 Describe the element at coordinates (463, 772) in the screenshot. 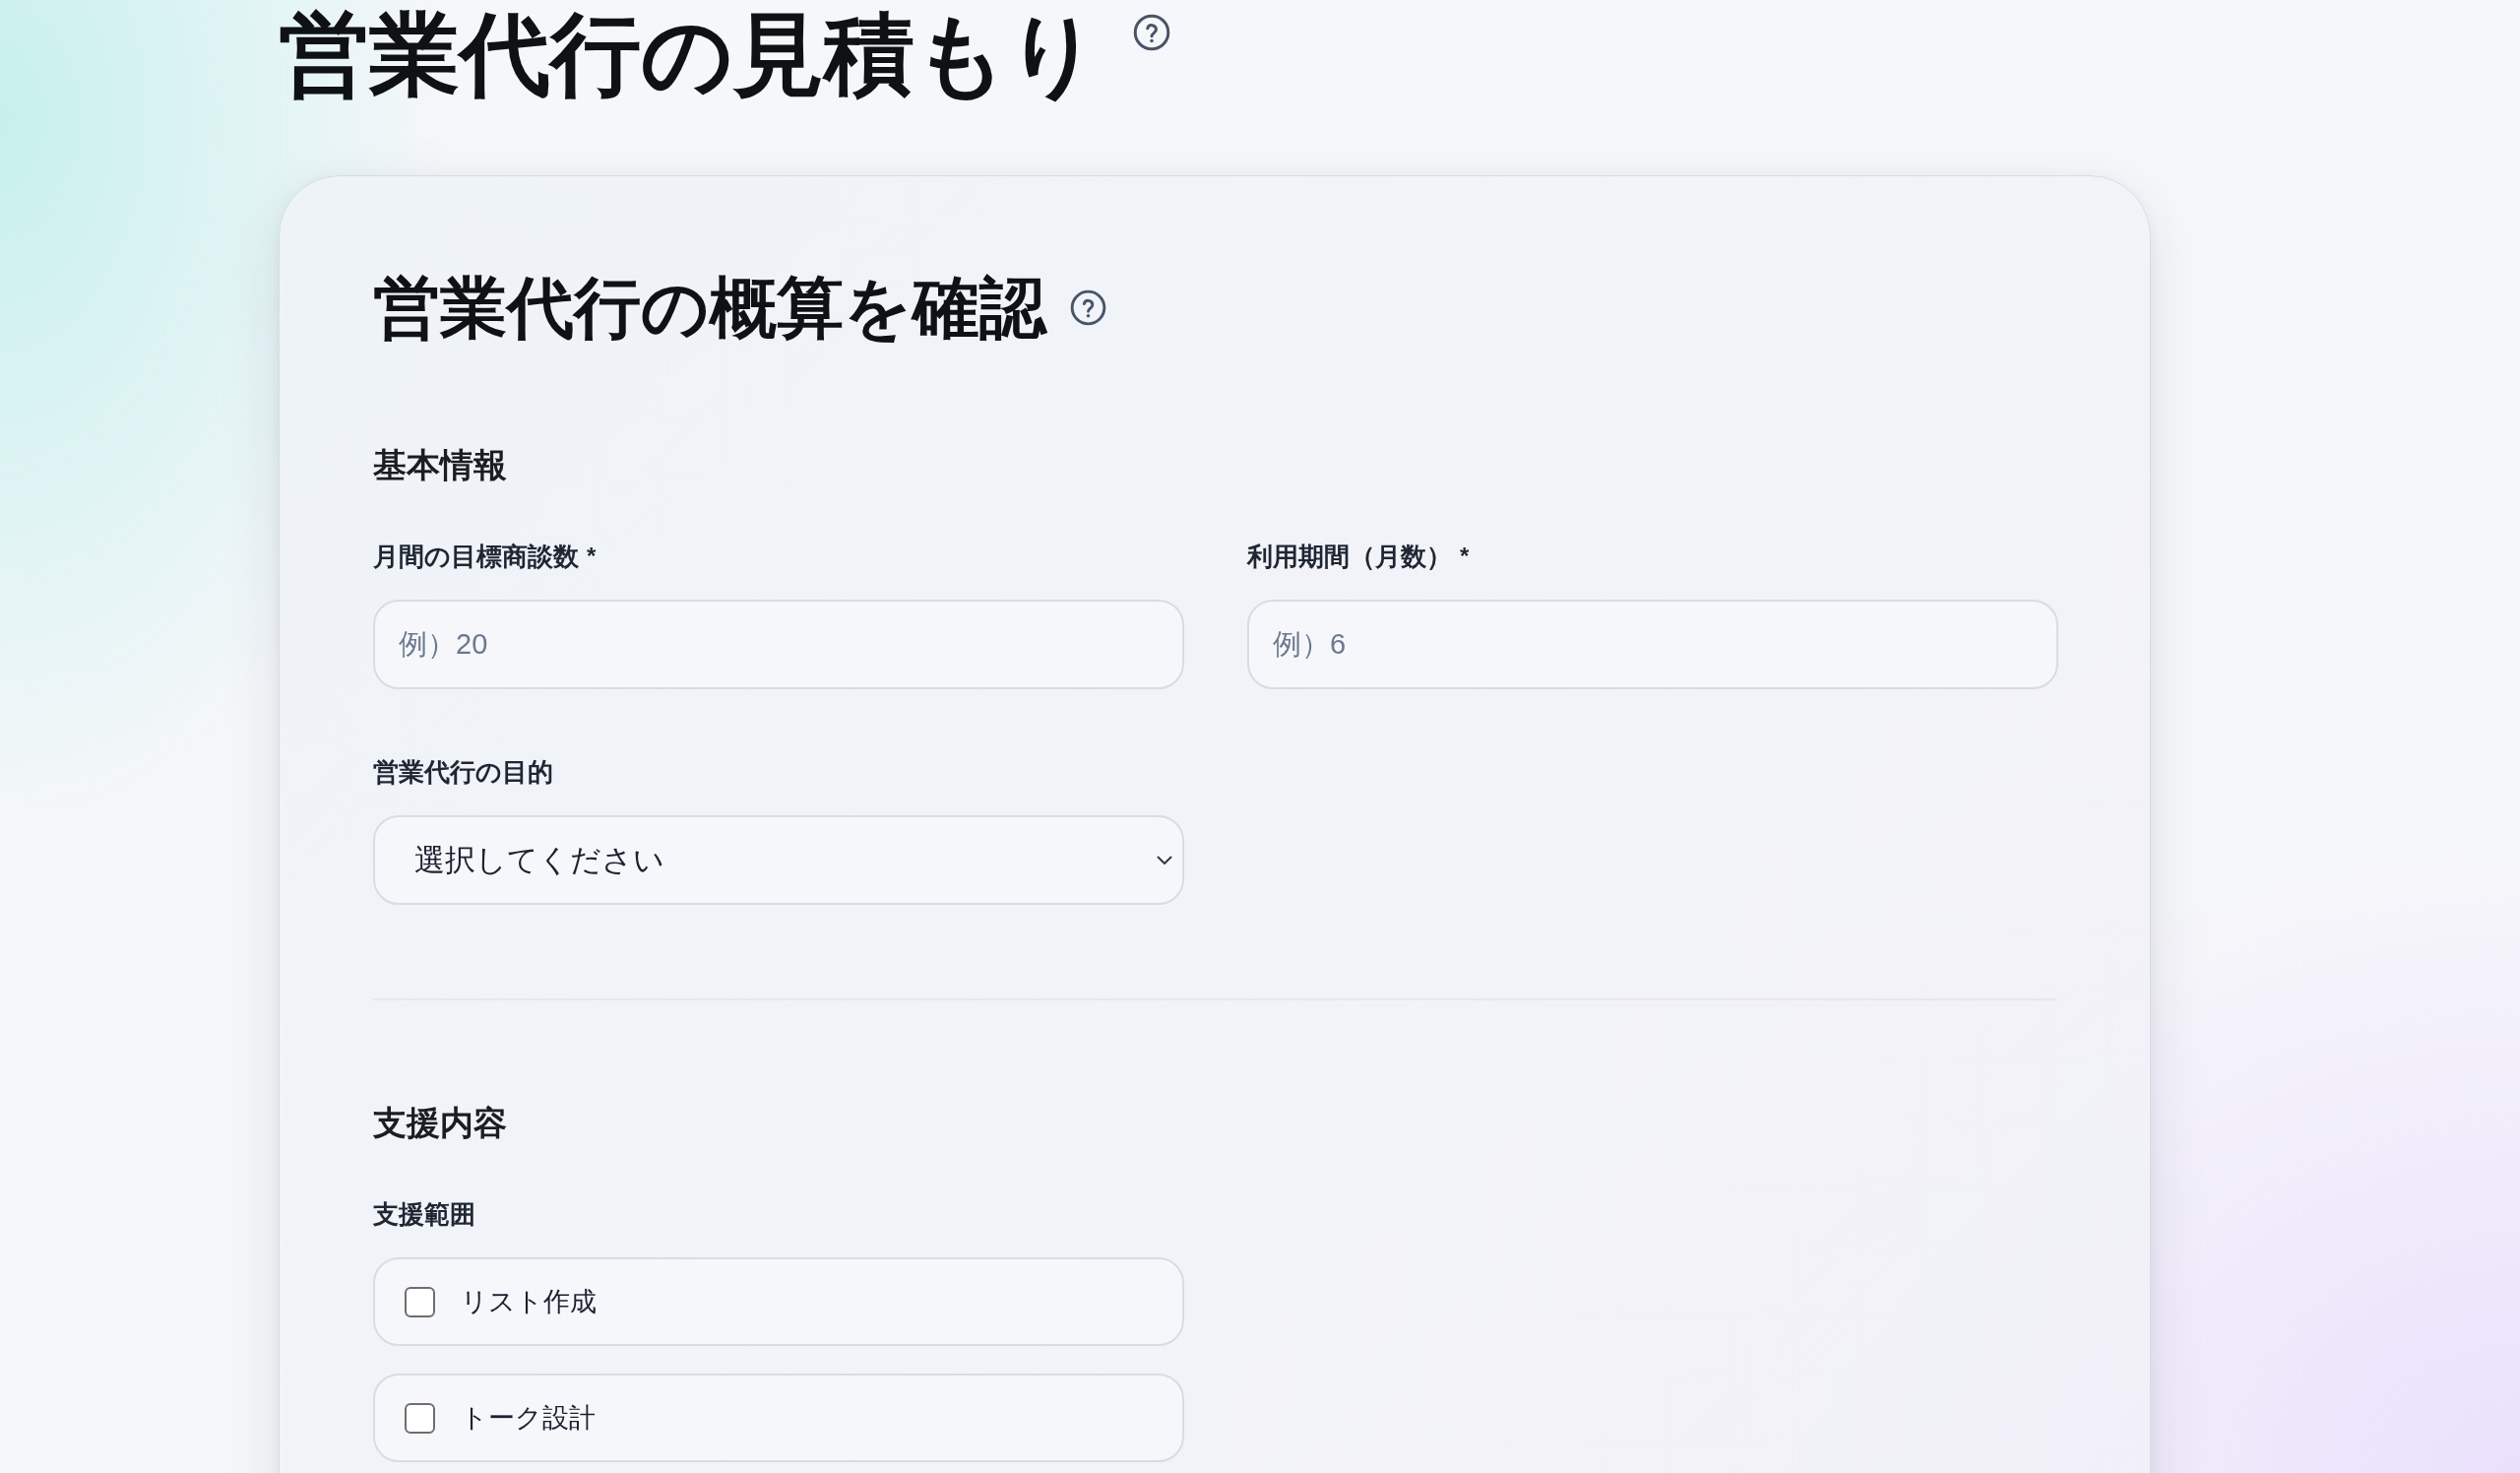

I see `field-label: 営業代行の目的` at that location.